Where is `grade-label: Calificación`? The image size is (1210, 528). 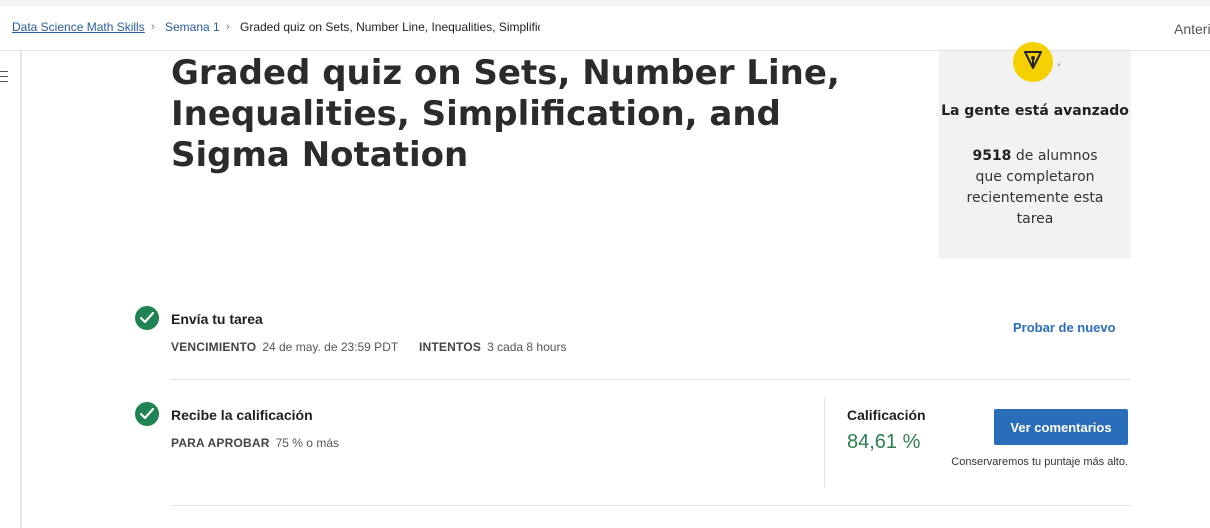 grade-label: Calificación is located at coordinates (886, 415).